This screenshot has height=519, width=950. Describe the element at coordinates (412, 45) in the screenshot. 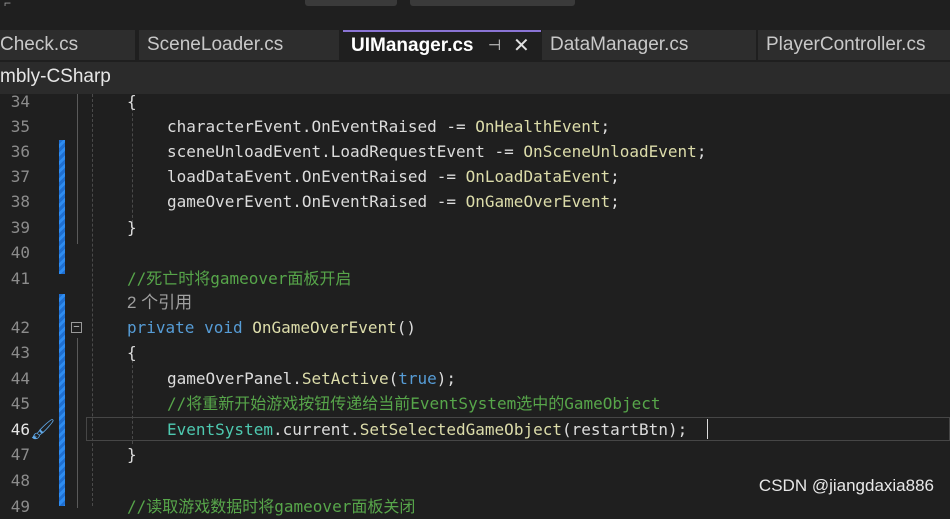

I see `tab-label: UIManager.cs` at that location.